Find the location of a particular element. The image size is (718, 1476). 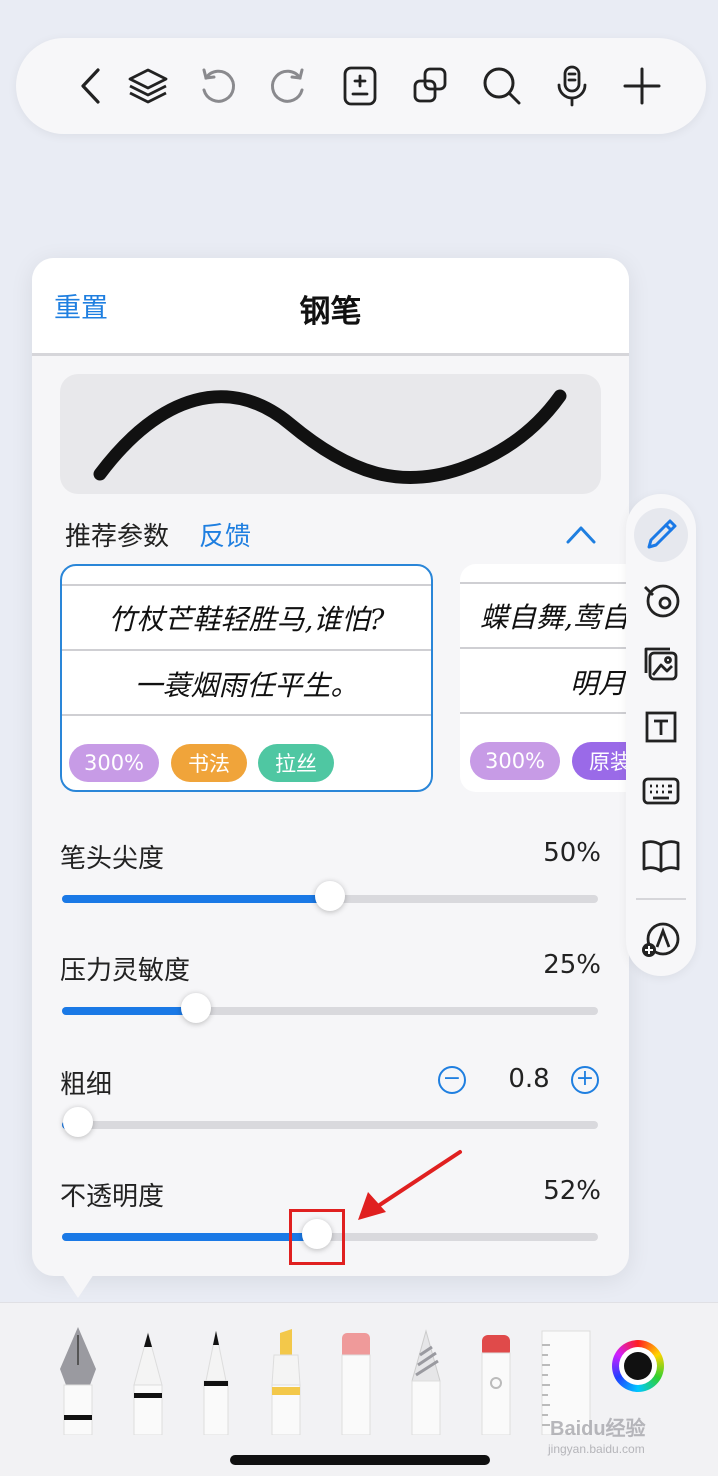

back-icon is located at coordinates (92, 86).